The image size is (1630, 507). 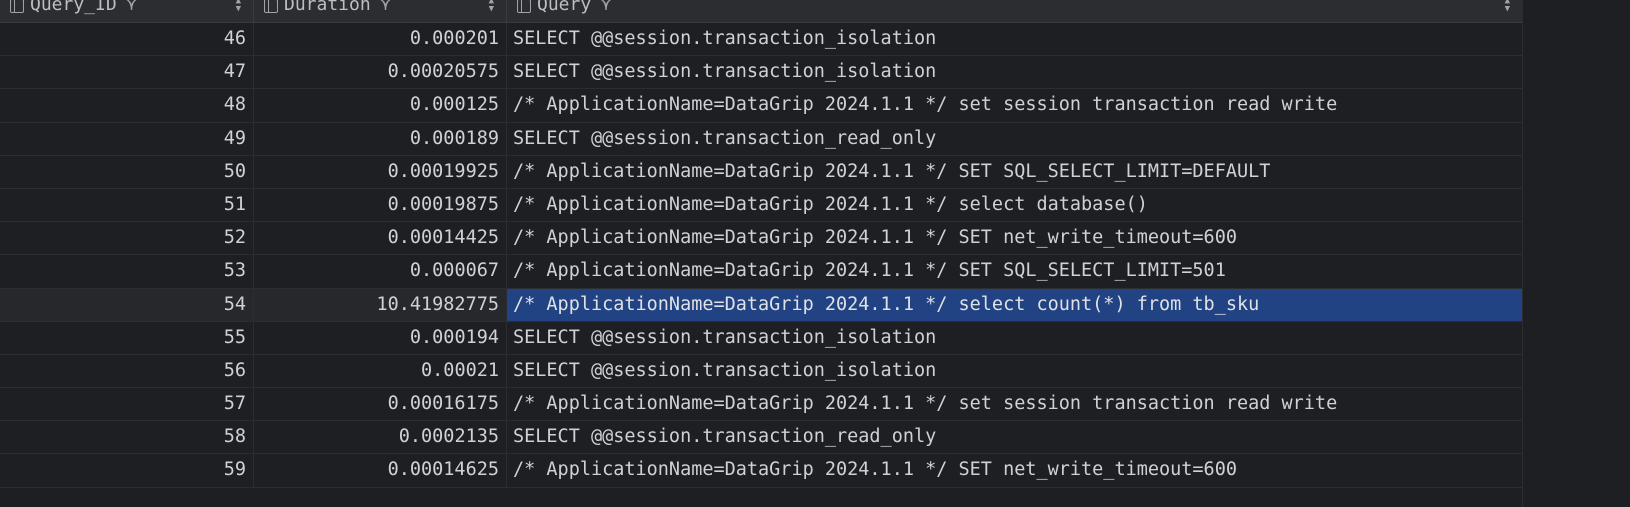 I want to click on cell-query-id: 53, so click(x=127, y=271).